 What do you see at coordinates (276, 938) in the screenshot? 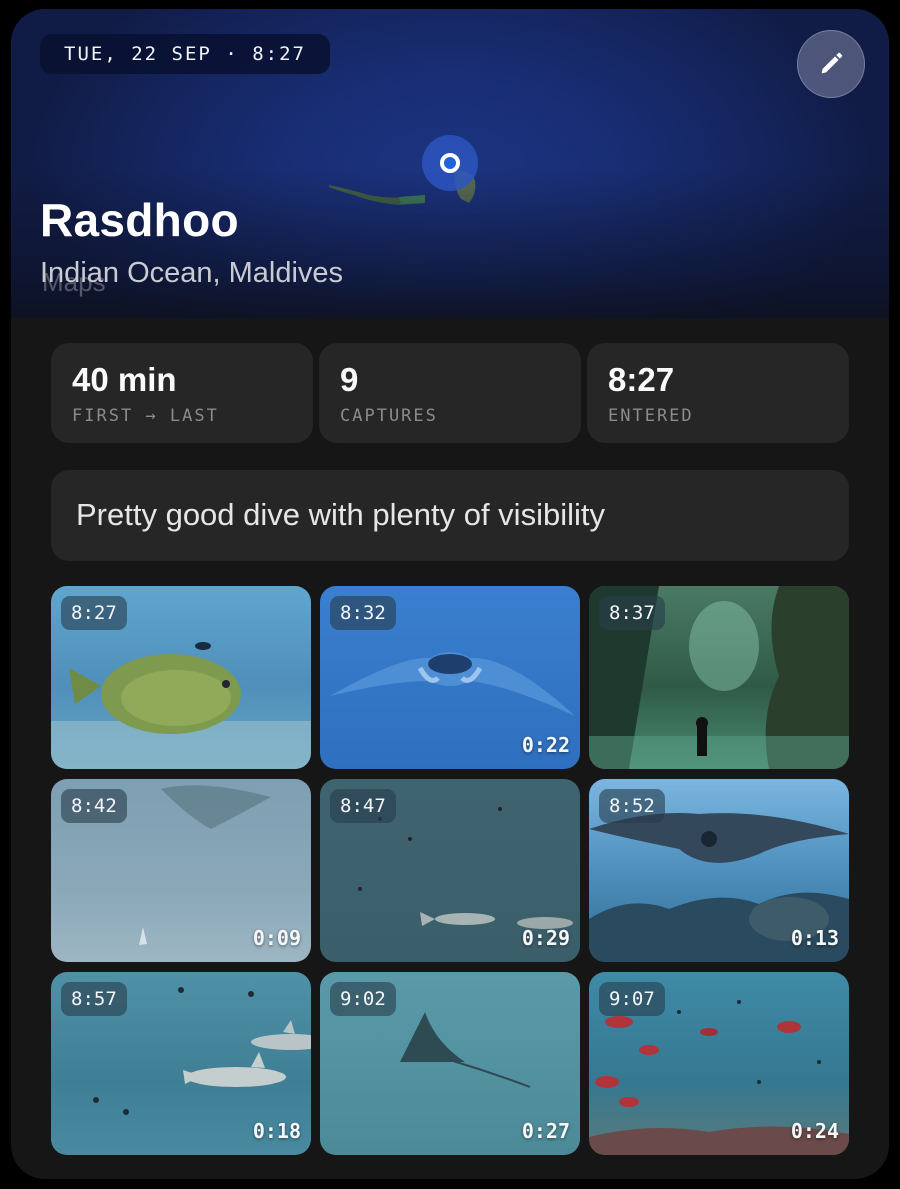
I see `capture-duration: 0:09` at bounding box center [276, 938].